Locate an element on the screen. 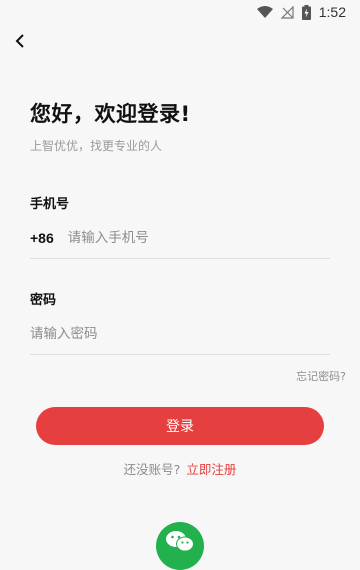  status-time: 1:52 is located at coordinates (332, 12).